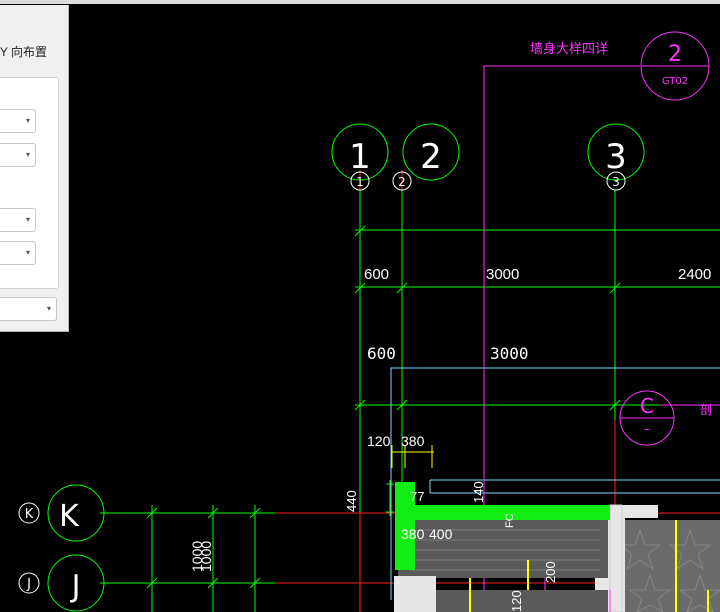  What do you see at coordinates (23, 52) in the screenshot?
I see `panel-heading: Y 向布置` at bounding box center [23, 52].